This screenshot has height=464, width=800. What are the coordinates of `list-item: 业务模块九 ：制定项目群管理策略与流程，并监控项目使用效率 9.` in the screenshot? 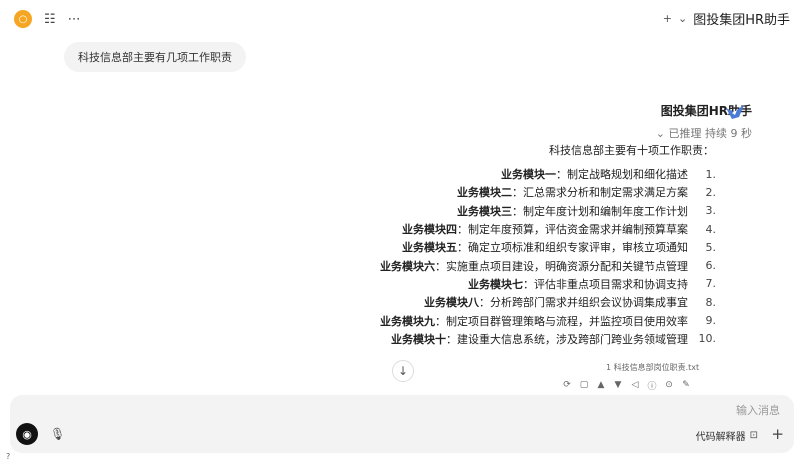 It's located at (436, 320).